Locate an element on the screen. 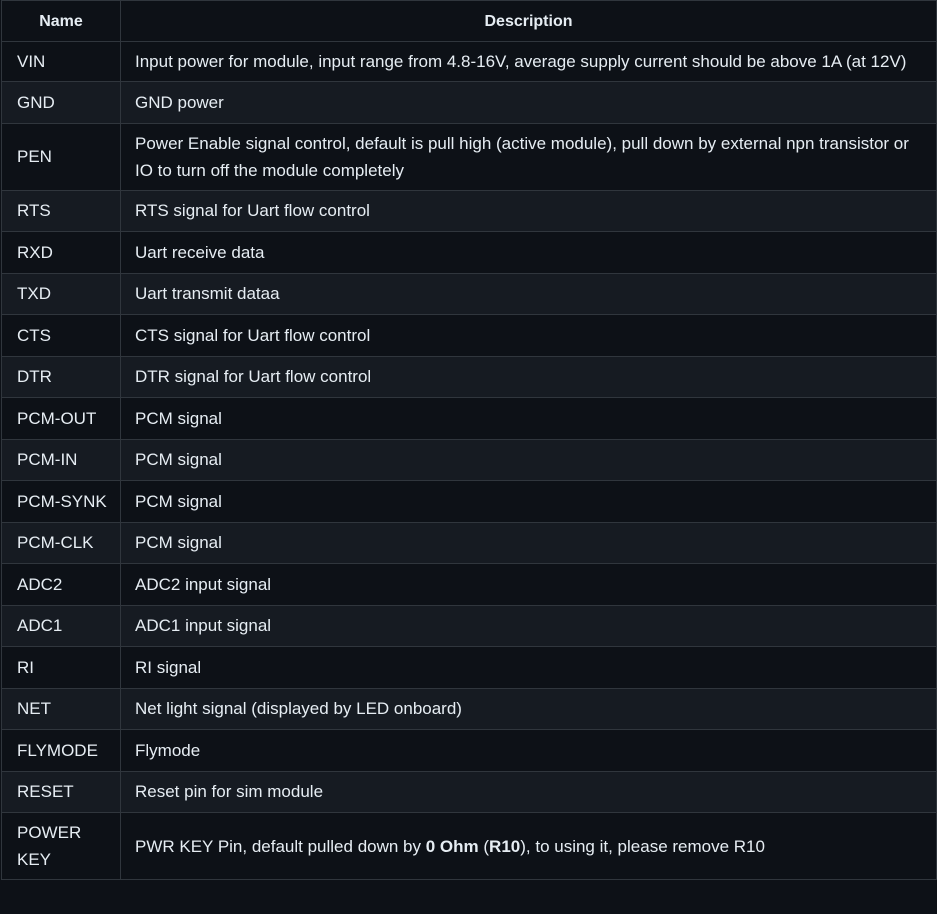 This screenshot has height=914, width=937. pin-description: RI signal is located at coordinates (528, 667).